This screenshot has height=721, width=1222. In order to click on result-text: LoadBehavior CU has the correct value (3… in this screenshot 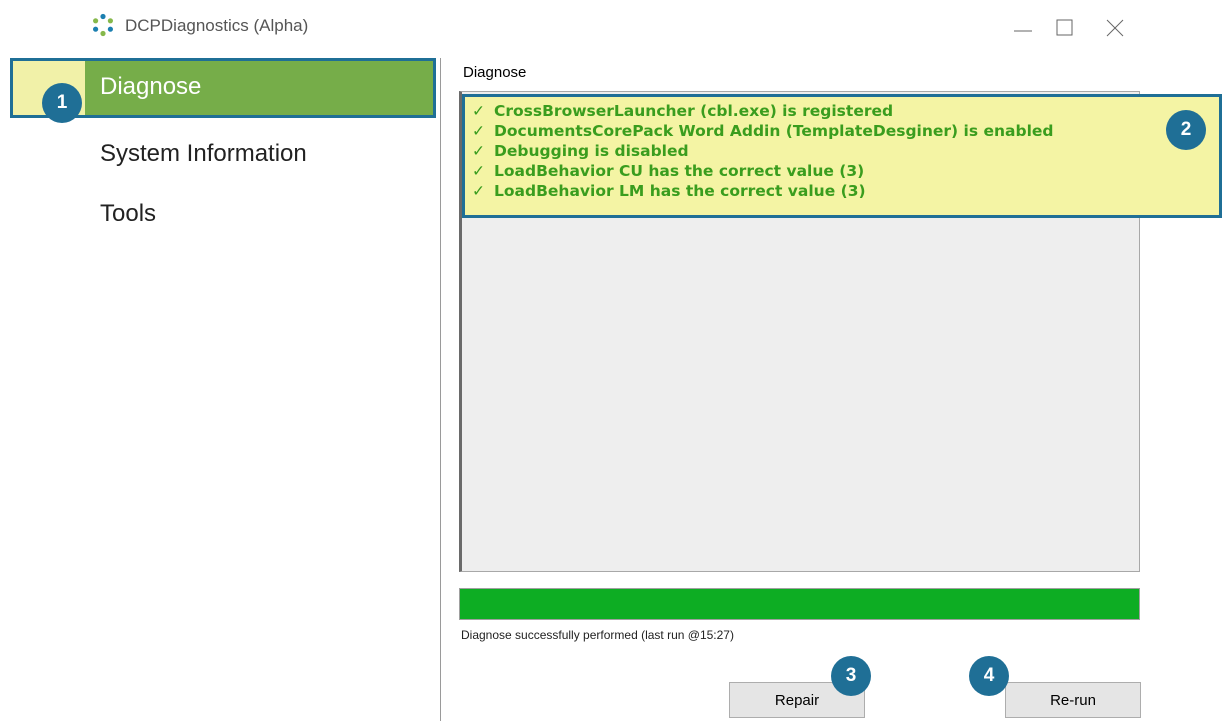, I will do `click(679, 171)`.